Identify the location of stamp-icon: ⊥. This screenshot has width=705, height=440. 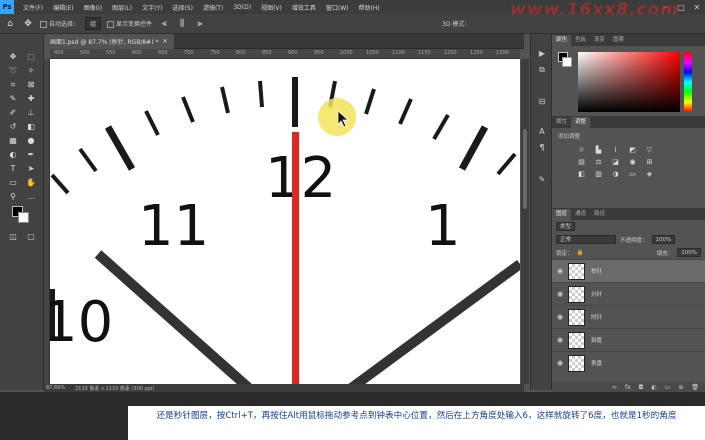
(31, 113).